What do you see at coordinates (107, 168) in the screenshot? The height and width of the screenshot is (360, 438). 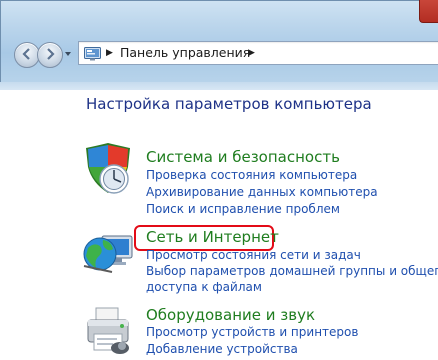 I see `shield-icon` at bounding box center [107, 168].